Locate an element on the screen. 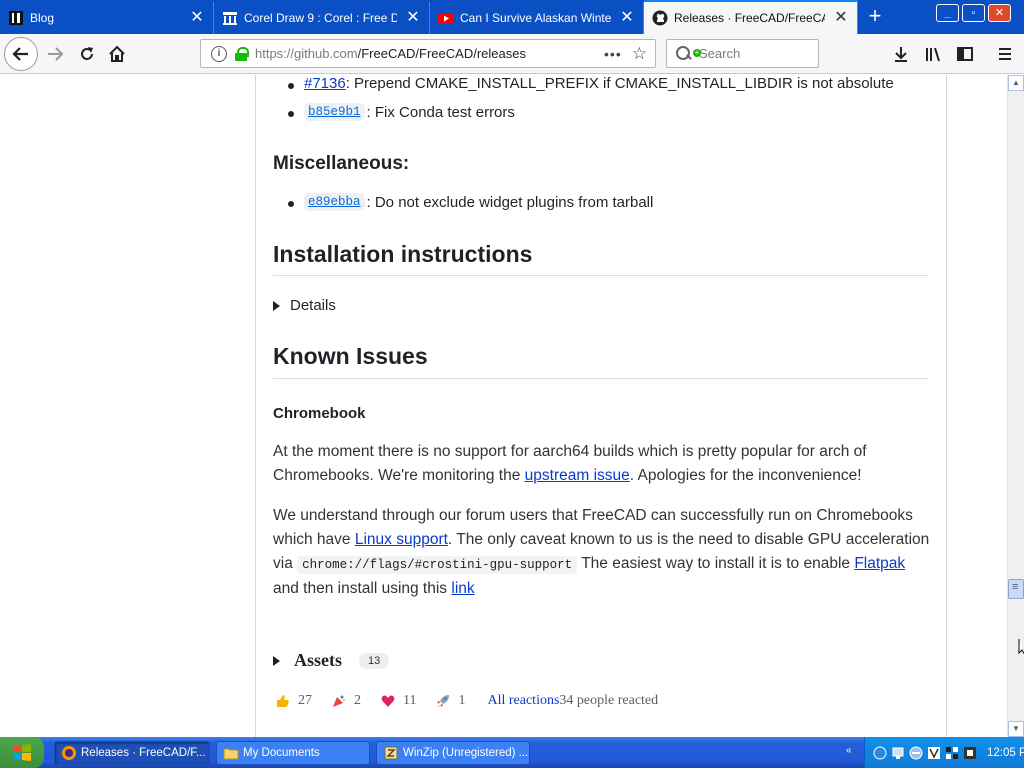 The height and width of the screenshot is (768, 1024). upstream-issue-link: upstream issue is located at coordinates (577, 475).